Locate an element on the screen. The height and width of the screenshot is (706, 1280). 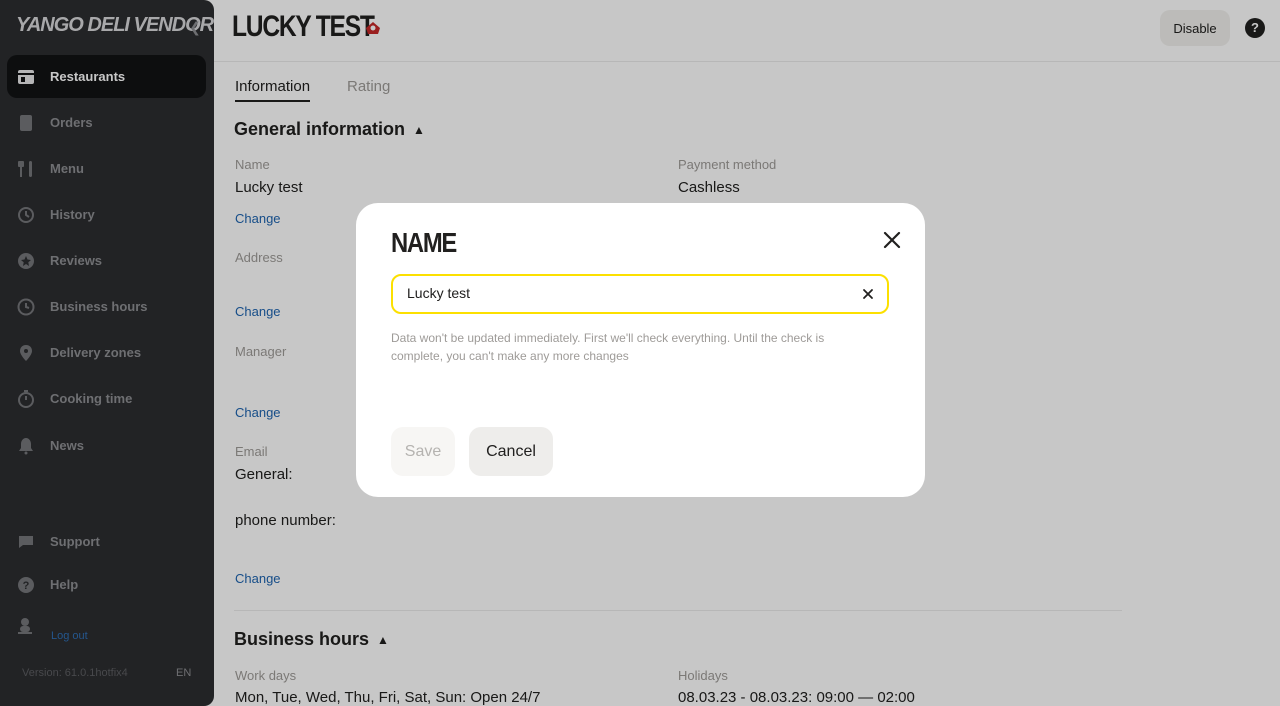
name-field is located at coordinates (640, 294).